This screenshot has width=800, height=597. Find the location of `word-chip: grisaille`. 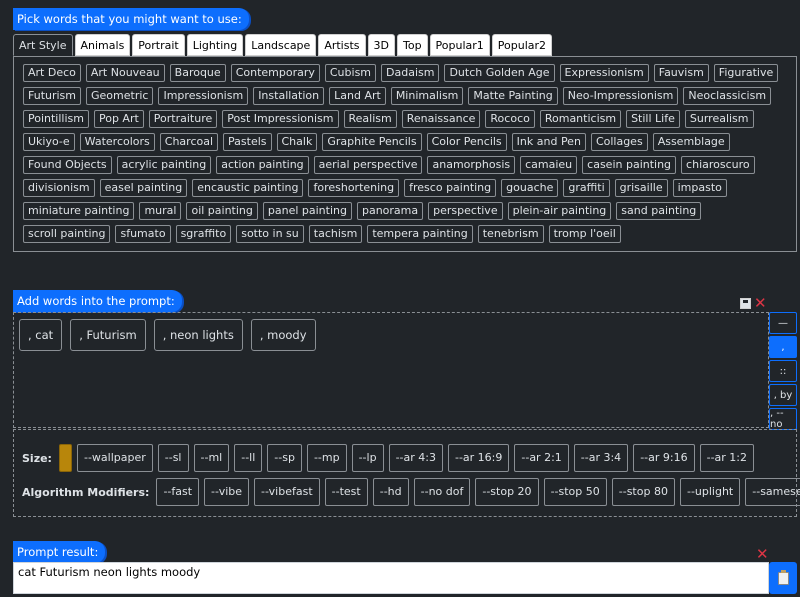

word-chip: grisaille is located at coordinates (641, 188).